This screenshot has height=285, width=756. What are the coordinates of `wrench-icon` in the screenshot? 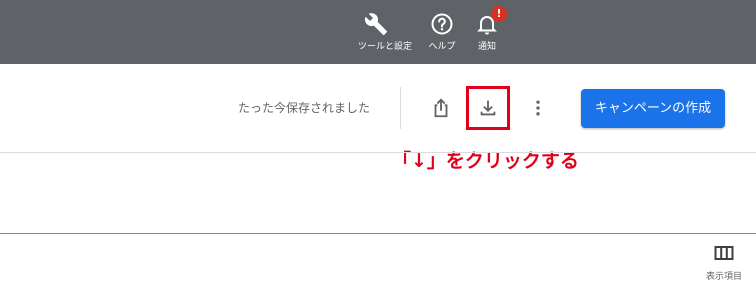 It's located at (375, 24).